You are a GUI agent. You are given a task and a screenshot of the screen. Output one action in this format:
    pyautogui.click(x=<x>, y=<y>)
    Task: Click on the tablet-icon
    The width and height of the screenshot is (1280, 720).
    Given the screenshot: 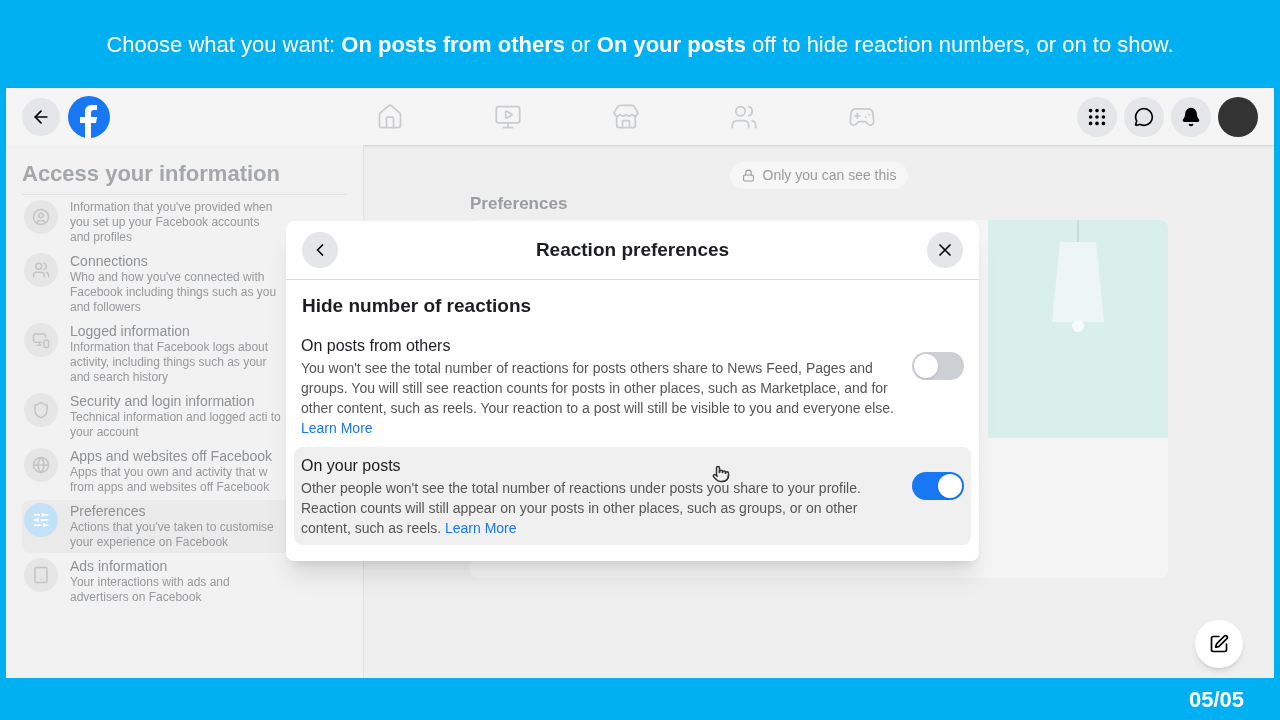 What is the action you would take?
    pyautogui.click(x=41, y=575)
    